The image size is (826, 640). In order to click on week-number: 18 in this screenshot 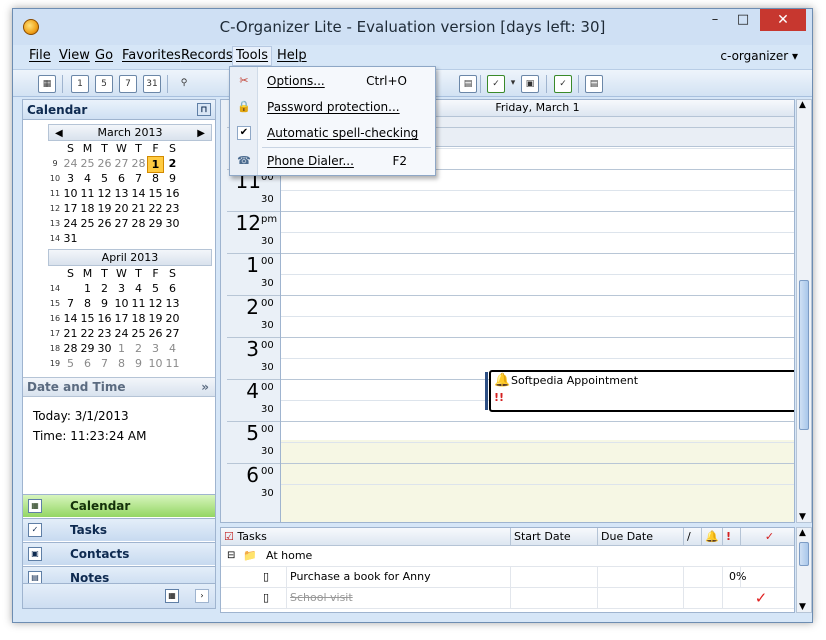, I will do `click(55, 348)`.